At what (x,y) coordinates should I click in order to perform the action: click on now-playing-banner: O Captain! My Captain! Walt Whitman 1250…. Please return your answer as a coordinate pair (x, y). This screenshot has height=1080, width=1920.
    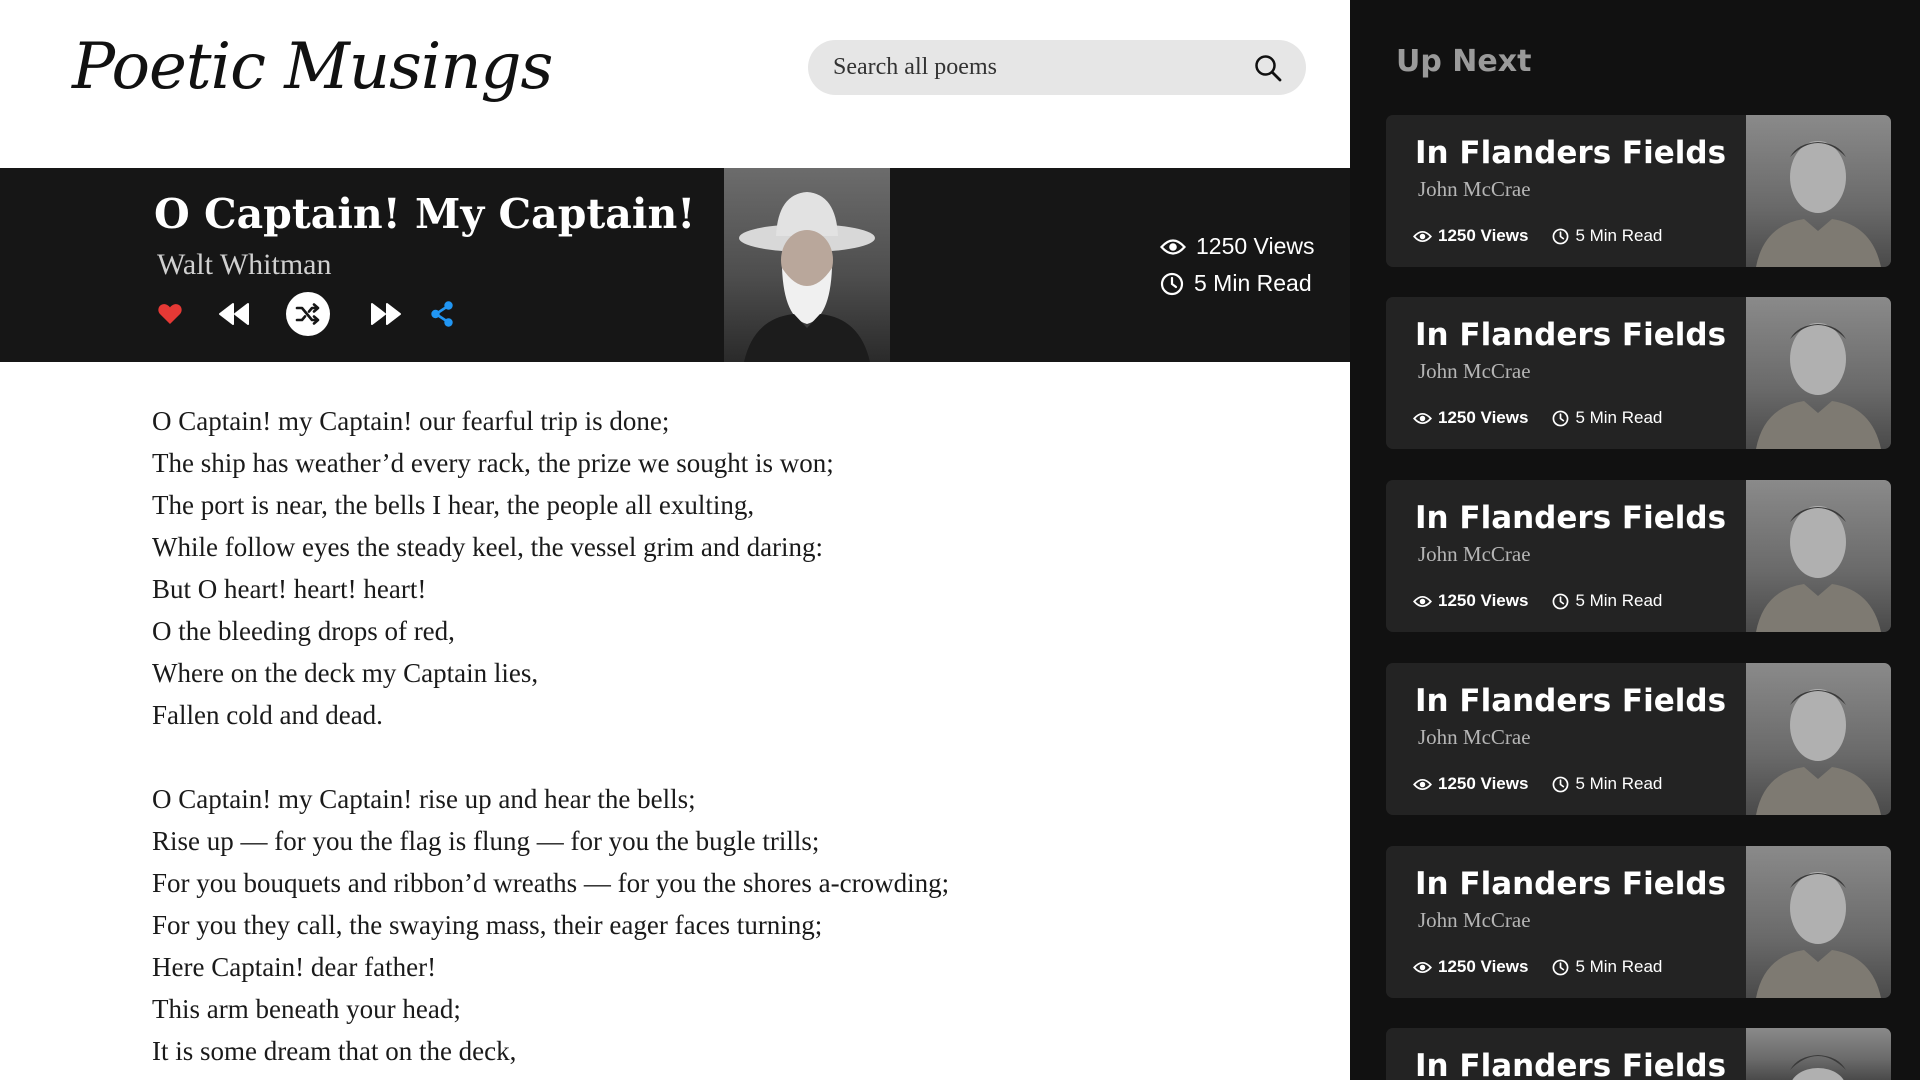
    Looking at the image, I should click on (675, 265).